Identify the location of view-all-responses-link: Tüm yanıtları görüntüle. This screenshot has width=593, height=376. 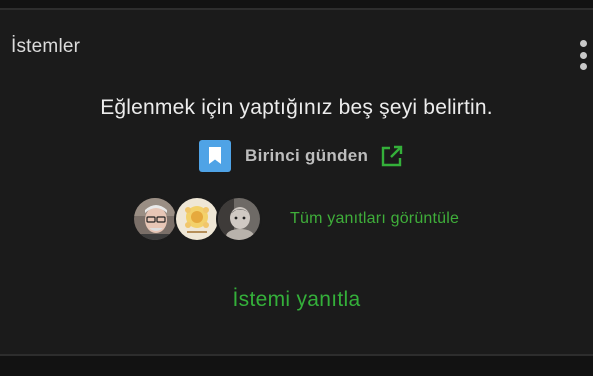
(374, 219).